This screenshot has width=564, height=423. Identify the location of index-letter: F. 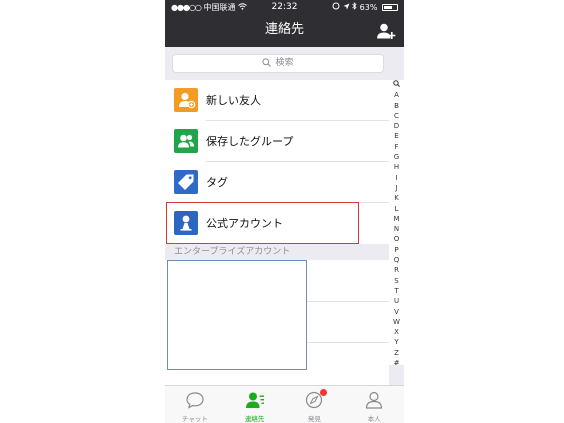
(396, 147).